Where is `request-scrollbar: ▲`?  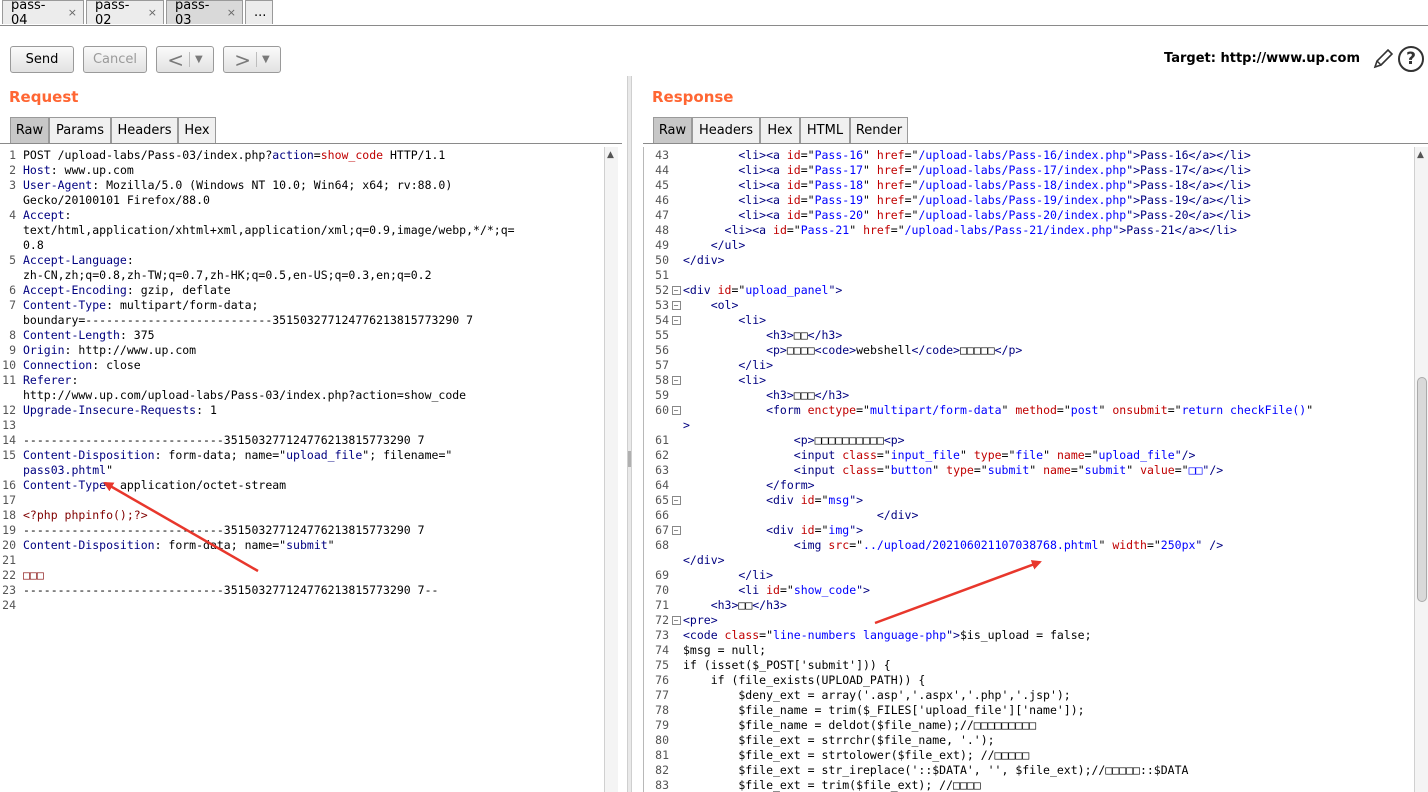
request-scrollbar: ▲ is located at coordinates (611, 469).